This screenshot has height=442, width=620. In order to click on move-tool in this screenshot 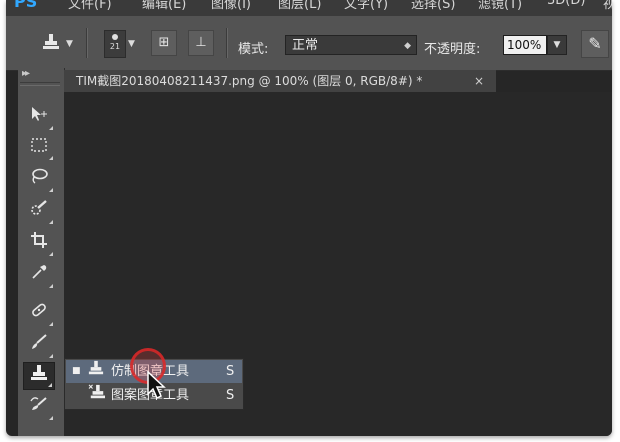, I will do `click(39, 118)`.